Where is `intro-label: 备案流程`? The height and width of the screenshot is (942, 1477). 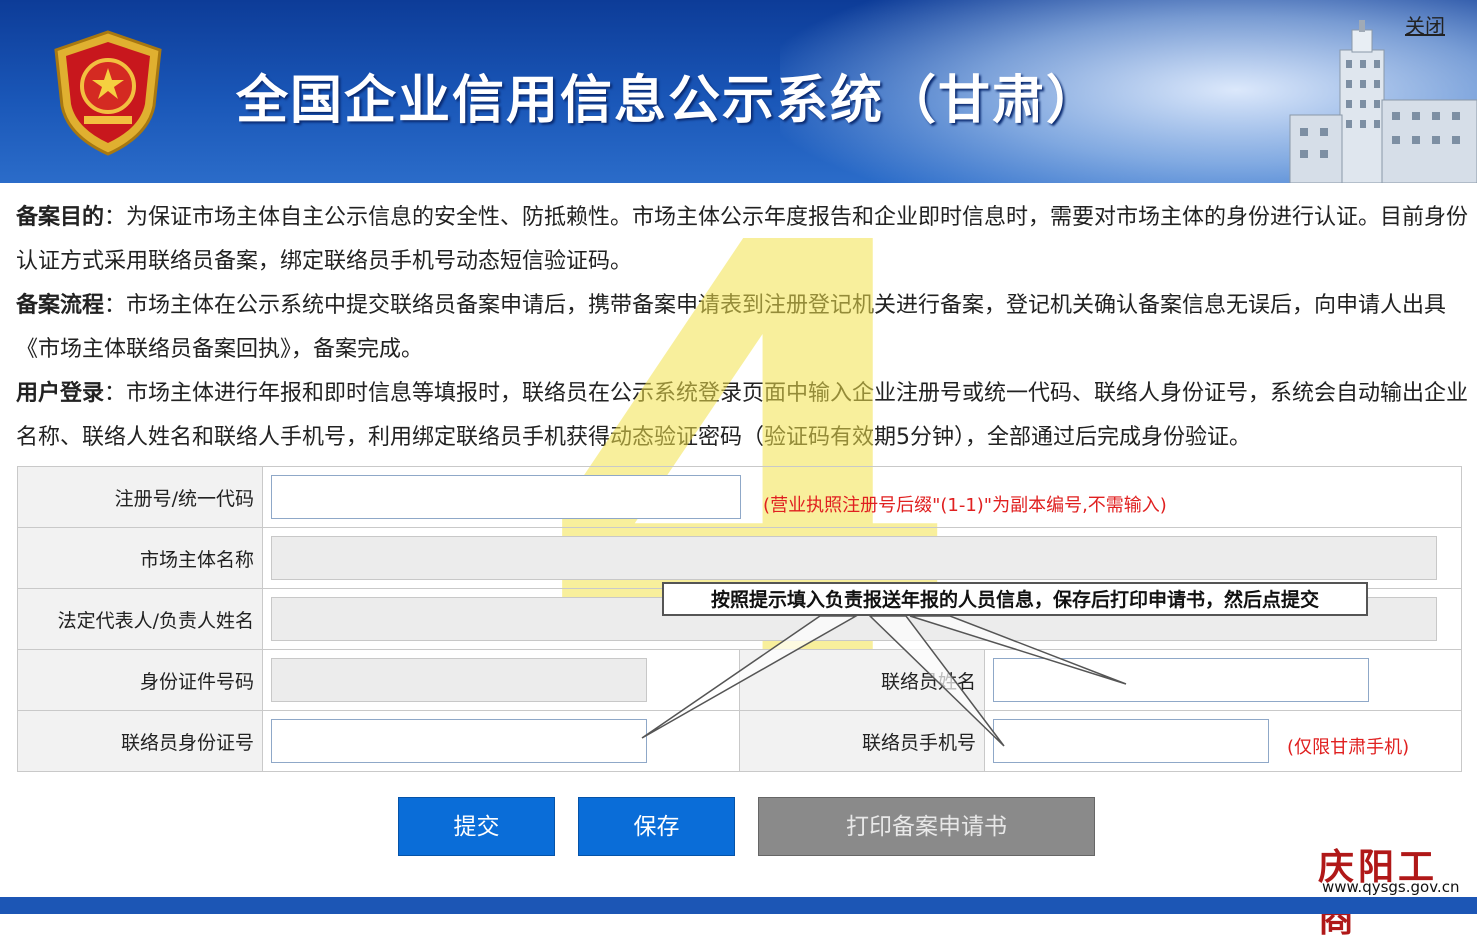 intro-label: 备案流程 is located at coordinates (60, 305).